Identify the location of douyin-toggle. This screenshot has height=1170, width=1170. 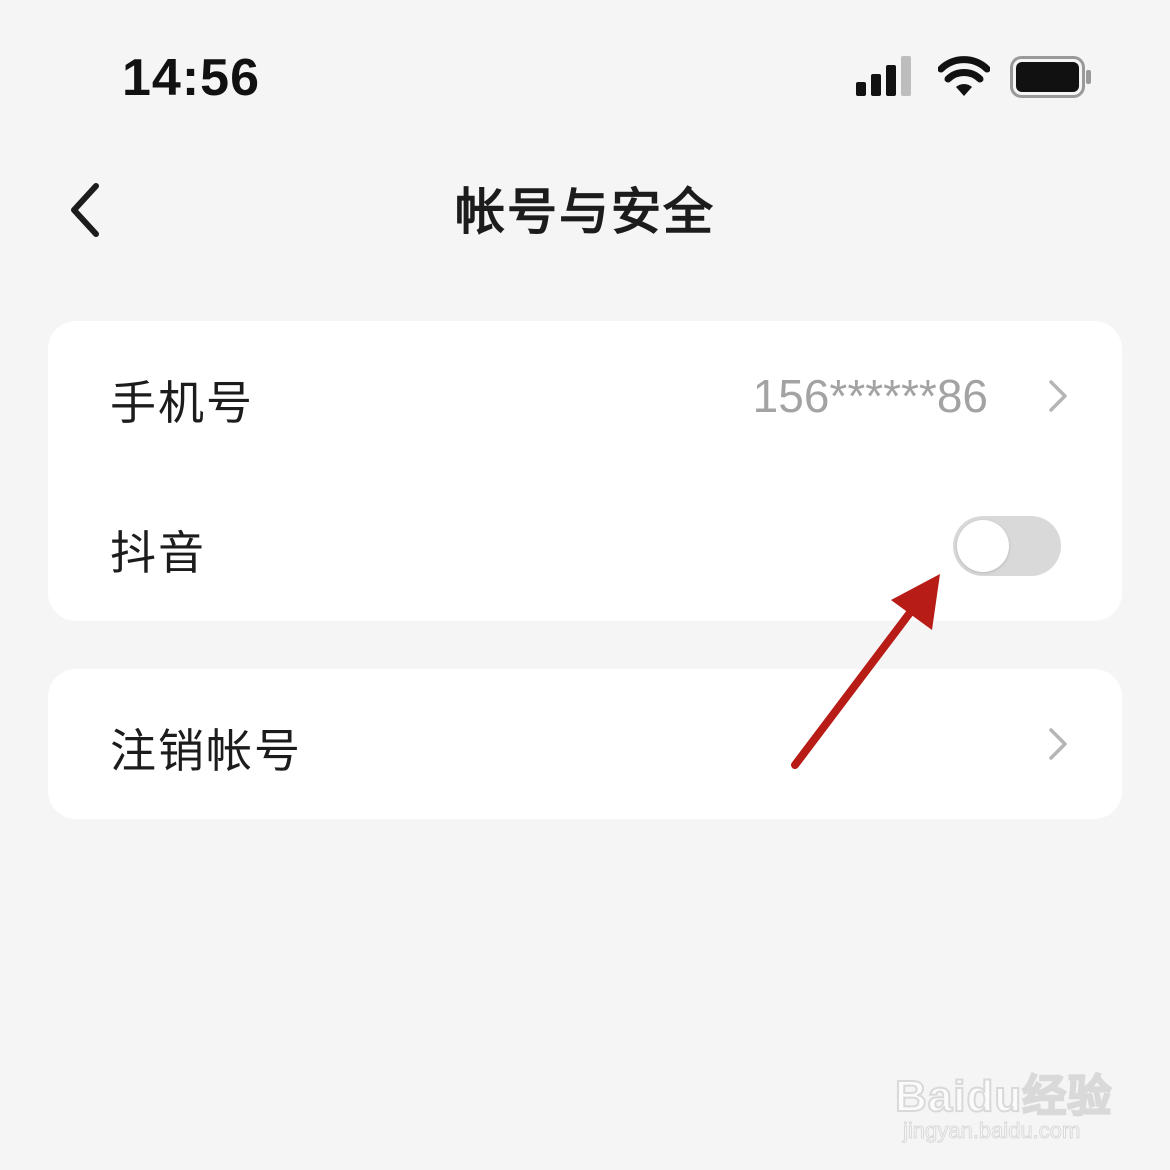
(1007, 546).